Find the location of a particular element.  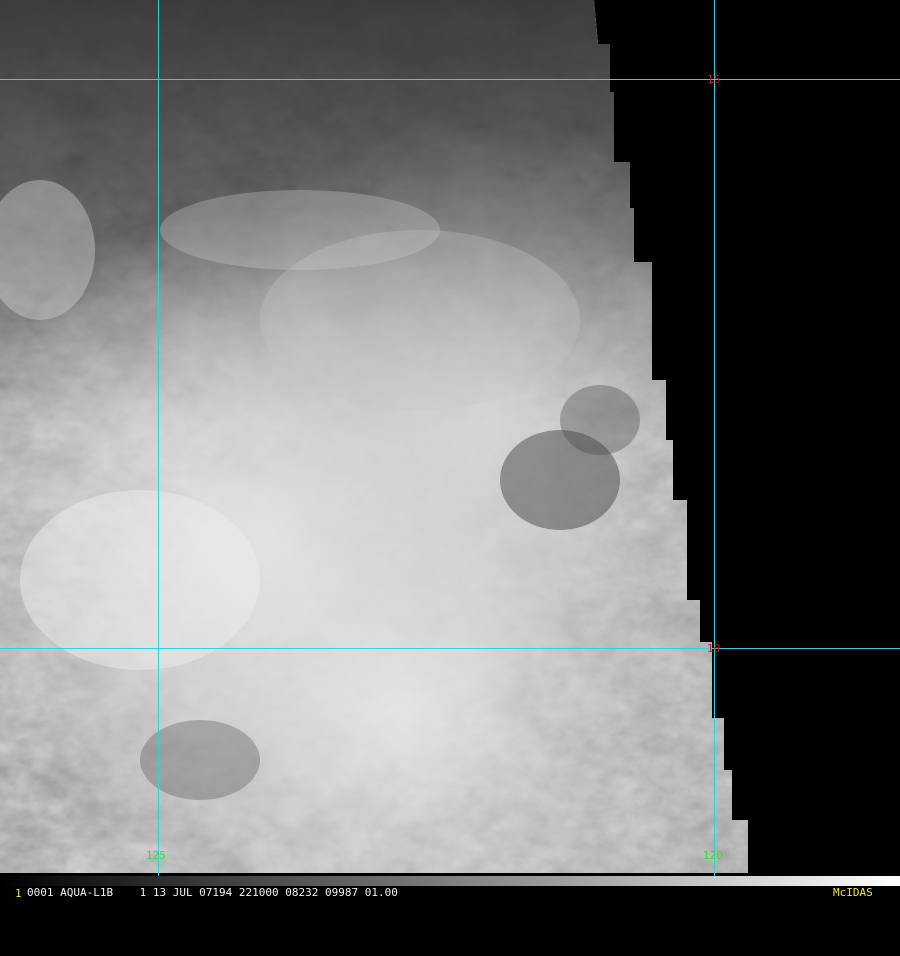

longitude-label-125: 125 is located at coordinates (156, 855).